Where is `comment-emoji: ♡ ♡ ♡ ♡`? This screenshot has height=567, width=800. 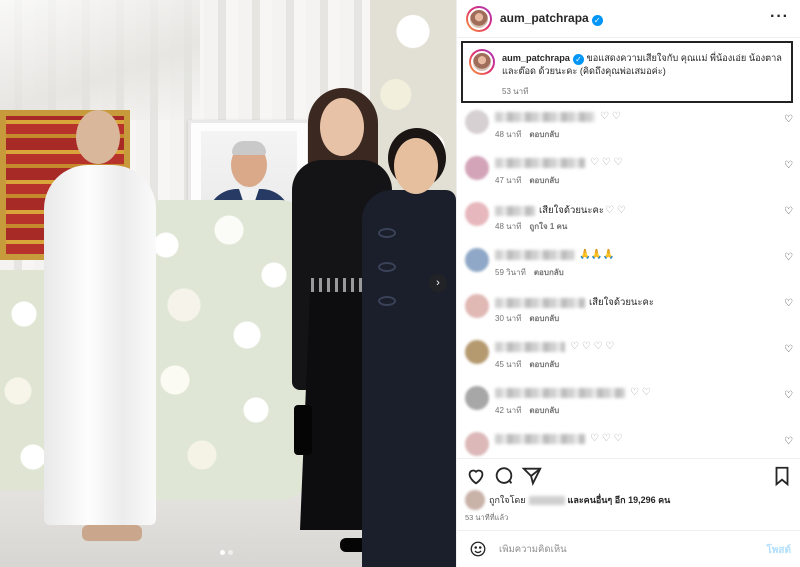 comment-emoji: ♡ ♡ ♡ ♡ is located at coordinates (592, 346).